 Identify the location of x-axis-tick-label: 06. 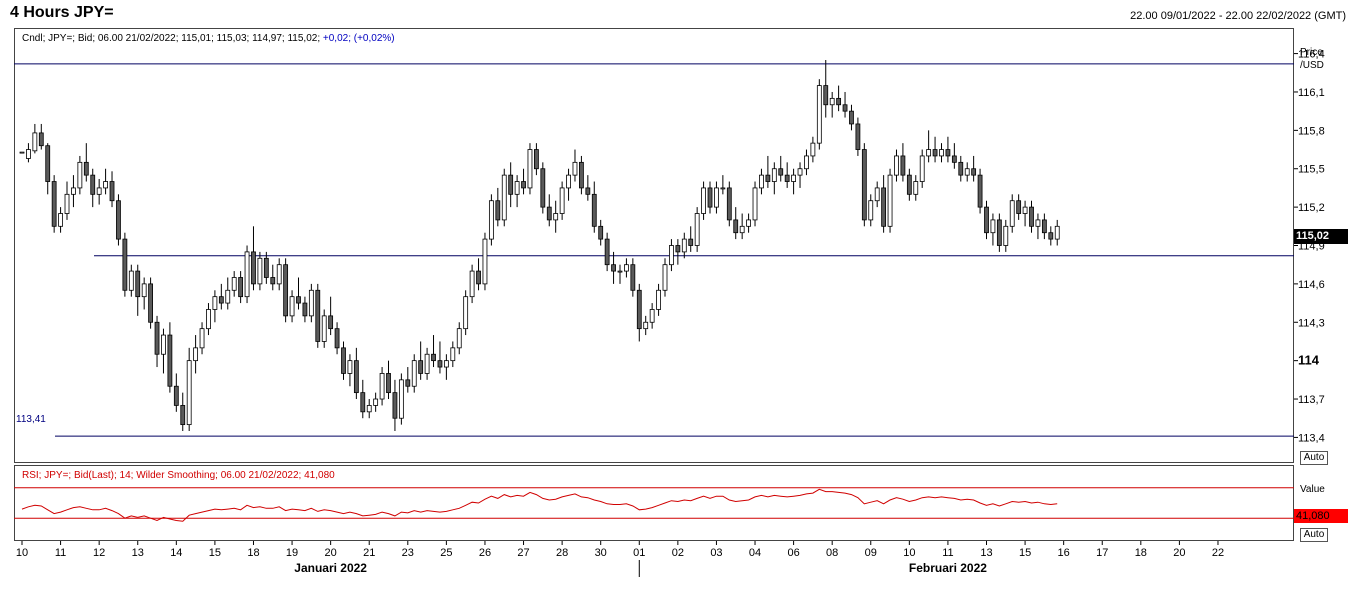
(793, 553).